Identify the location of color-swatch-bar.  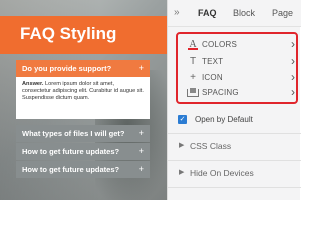
(193, 49).